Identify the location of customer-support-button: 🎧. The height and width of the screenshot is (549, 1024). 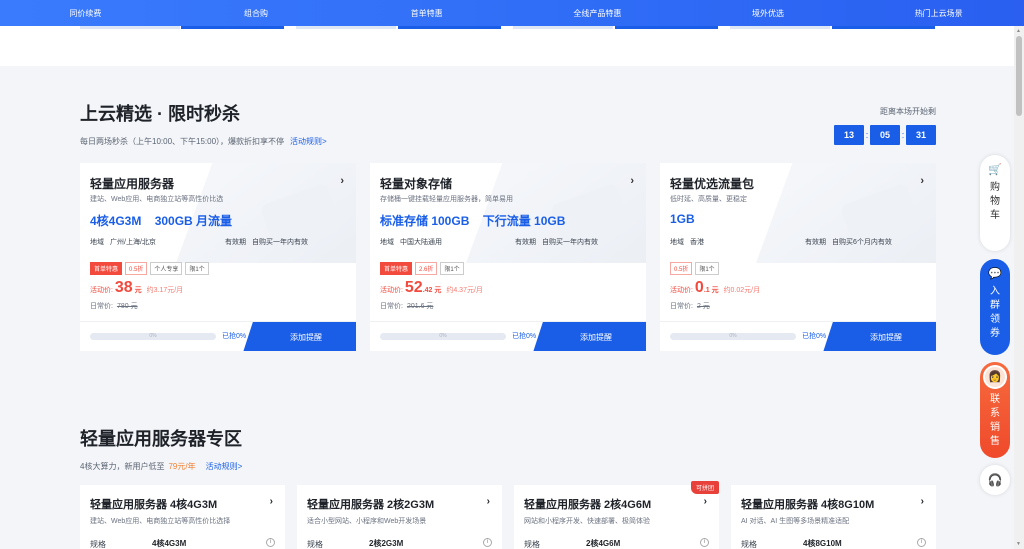
(995, 480).